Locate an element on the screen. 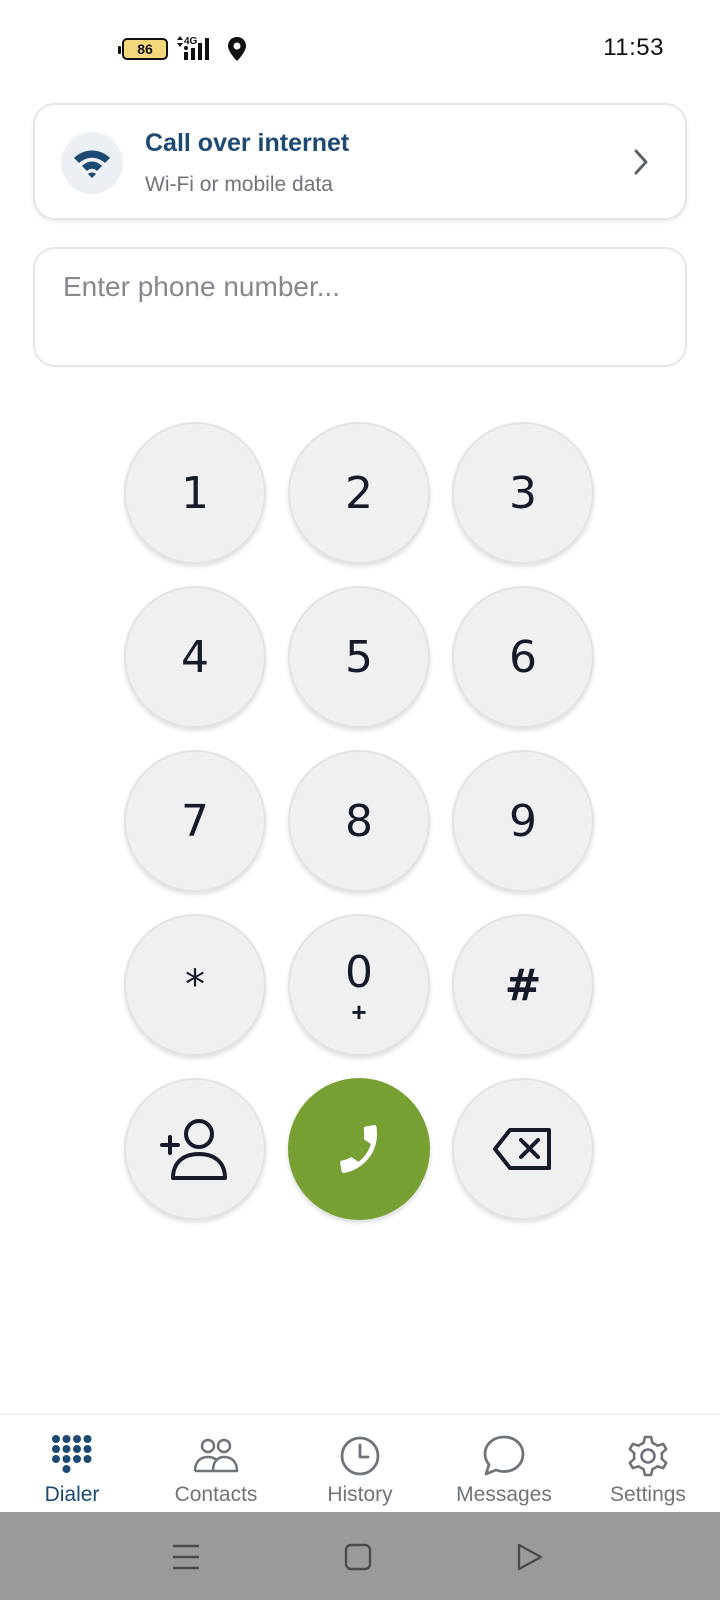 The height and width of the screenshot is (1600, 720). key-8: 8 is located at coordinates (359, 821).